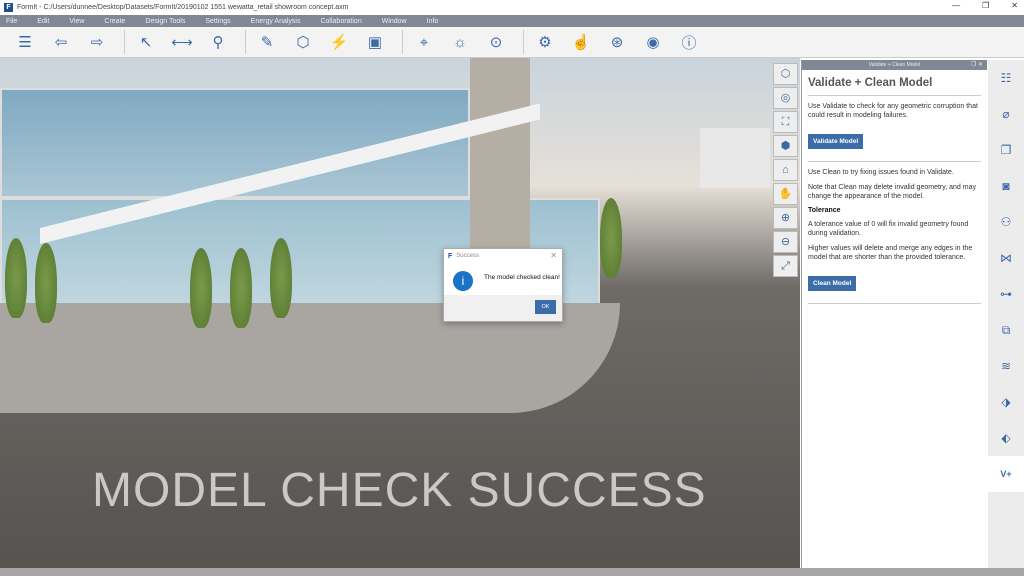 The width and height of the screenshot is (1024, 576). What do you see at coordinates (956, 5) in the screenshot?
I see `minimize-button: —` at bounding box center [956, 5].